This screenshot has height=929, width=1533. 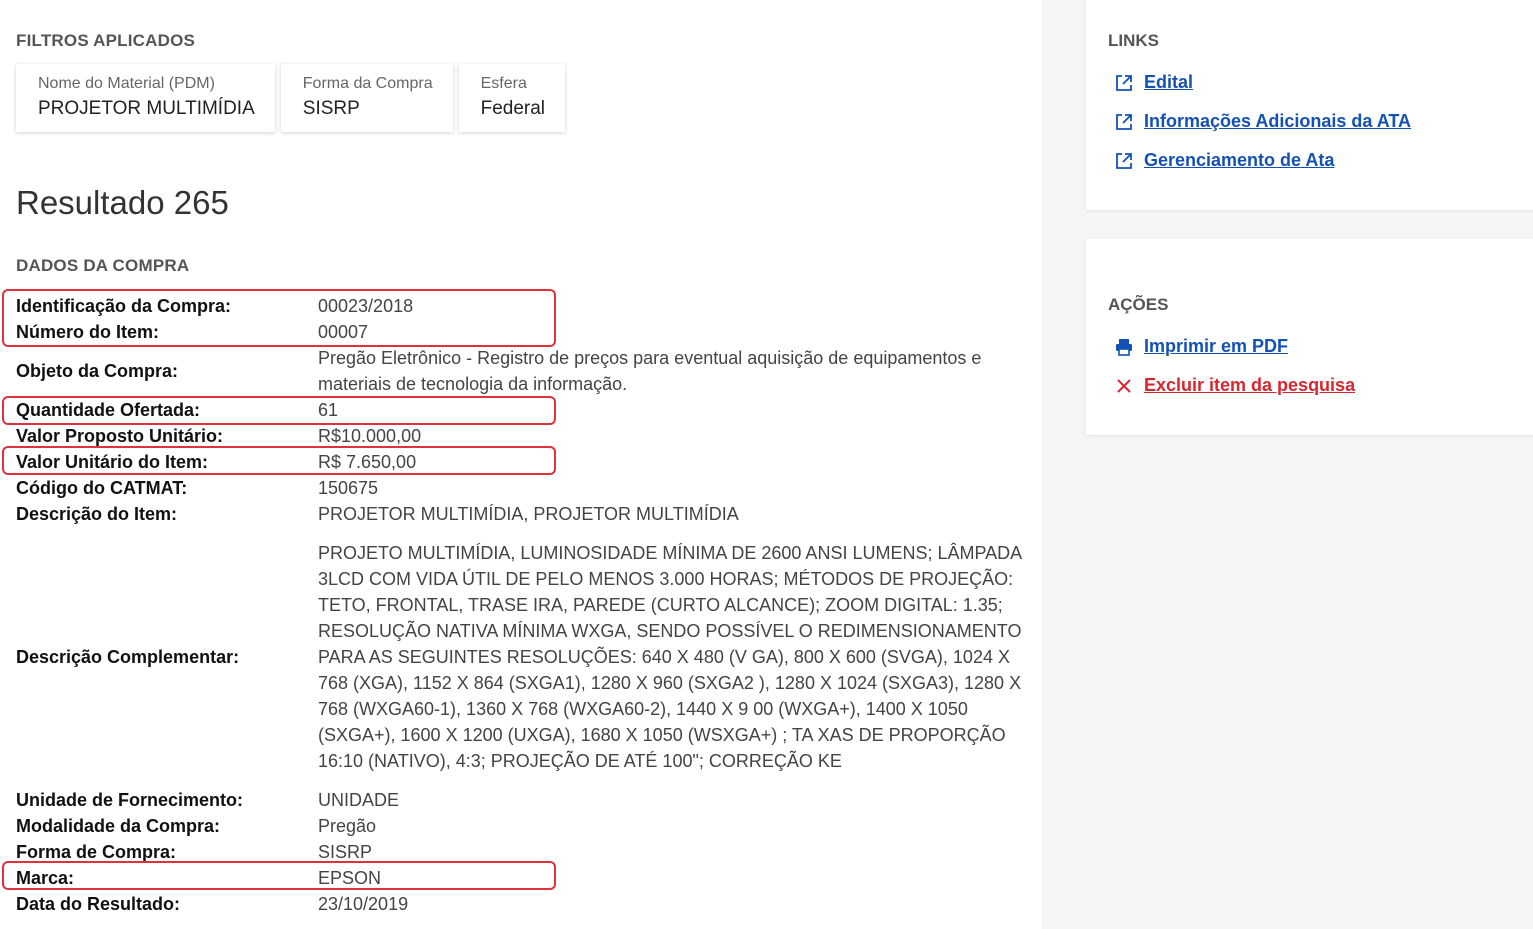 What do you see at coordinates (146, 108) in the screenshot?
I see `filter-value: PROJETOR MULTIMÍDIA` at bounding box center [146, 108].